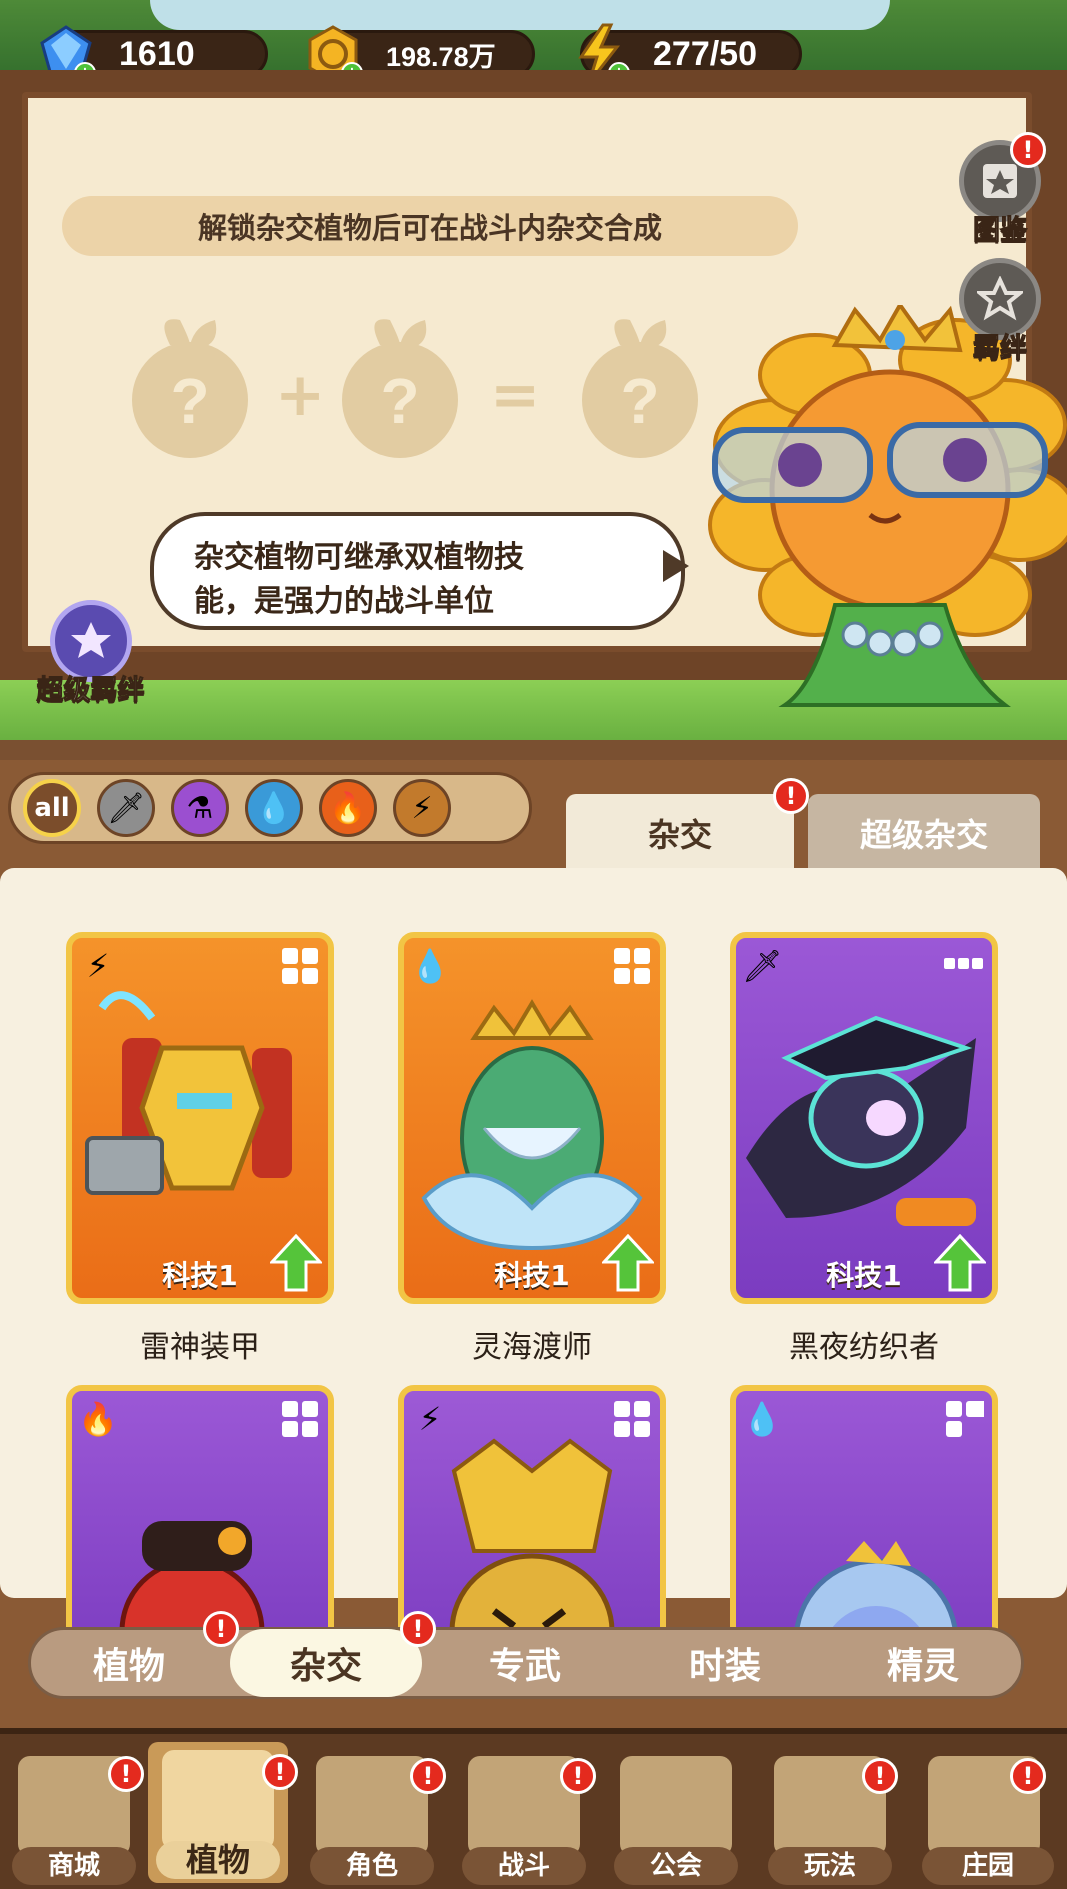  What do you see at coordinates (578, 1776) in the screenshot?
I see `nav-battle-badge: !` at bounding box center [578, 1776].